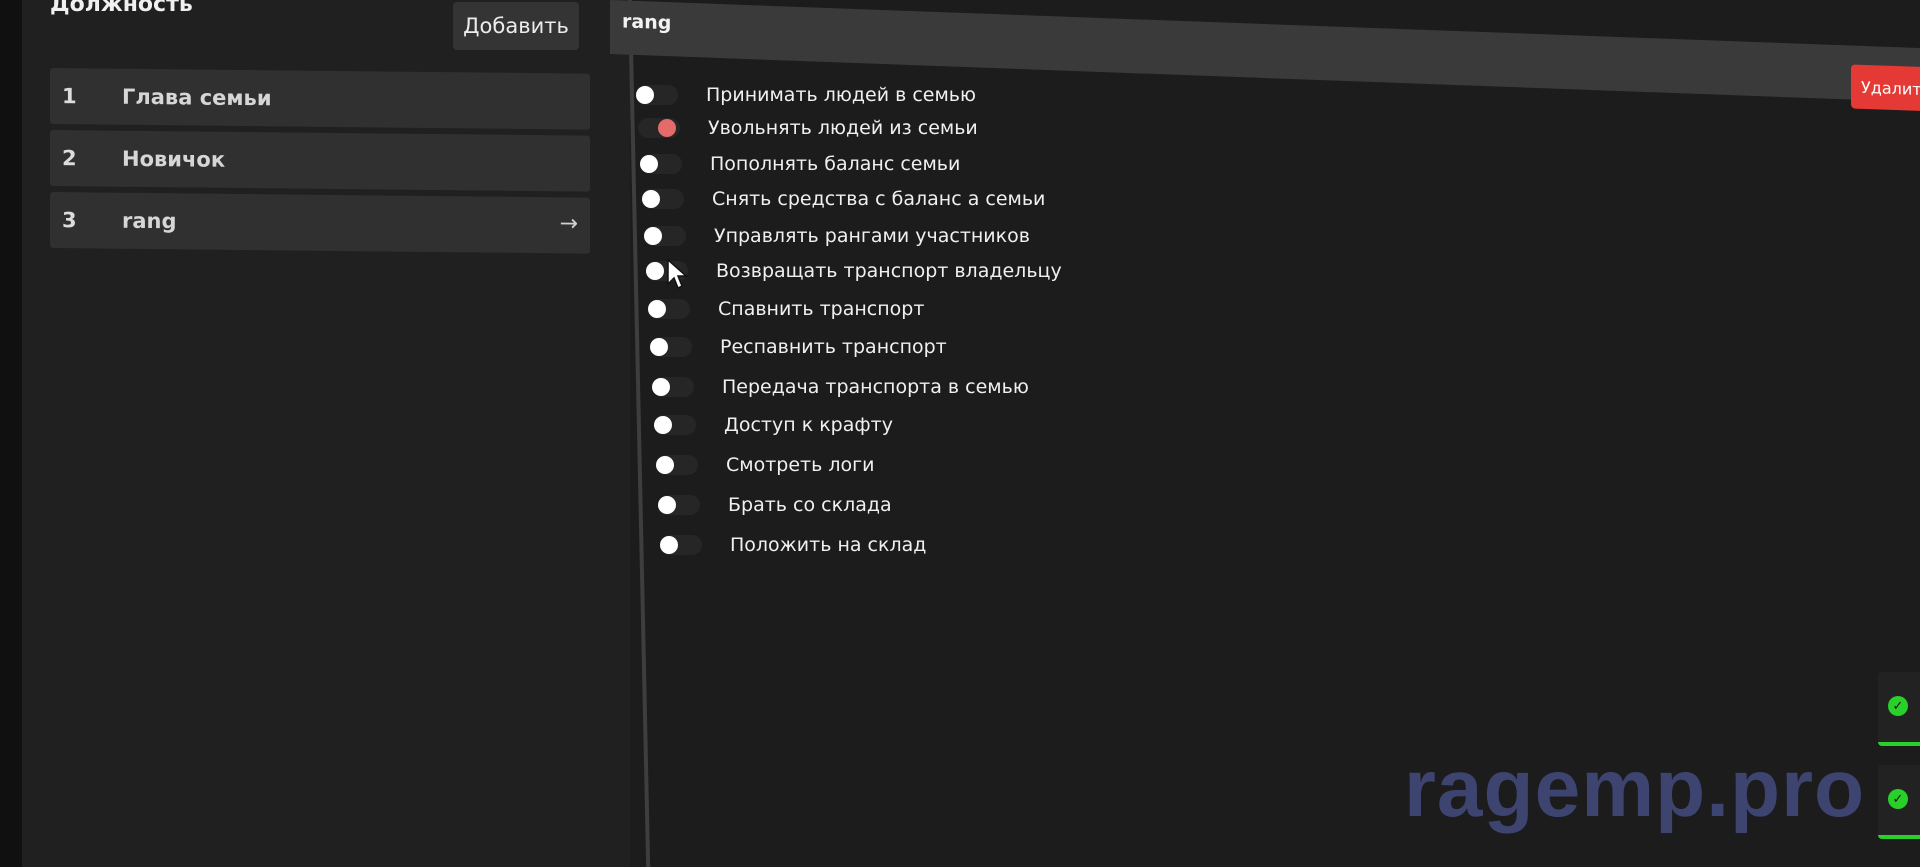  Describe the element at coordinates (320, 223) in the screenshot. I see `rank-item-3: 3 rang →` at that location.